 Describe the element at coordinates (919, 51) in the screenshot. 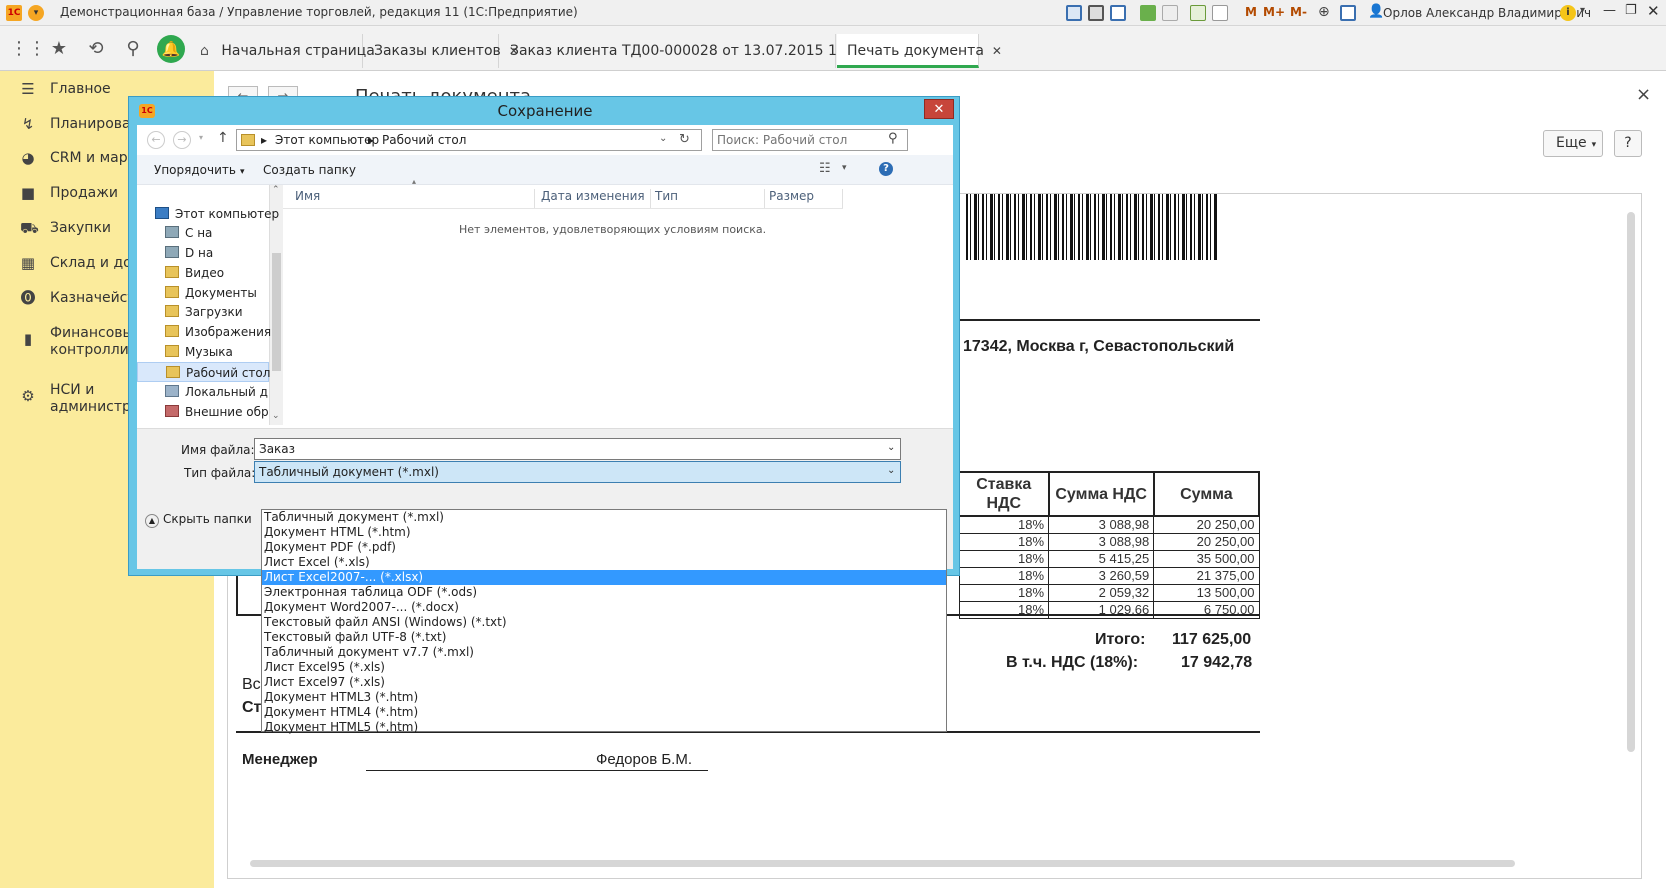

I see `tab-print-document: Печать документа ✕` at that location.